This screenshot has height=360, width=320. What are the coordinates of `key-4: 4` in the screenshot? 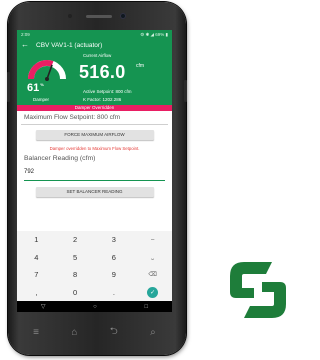 It's located at (36, 258).